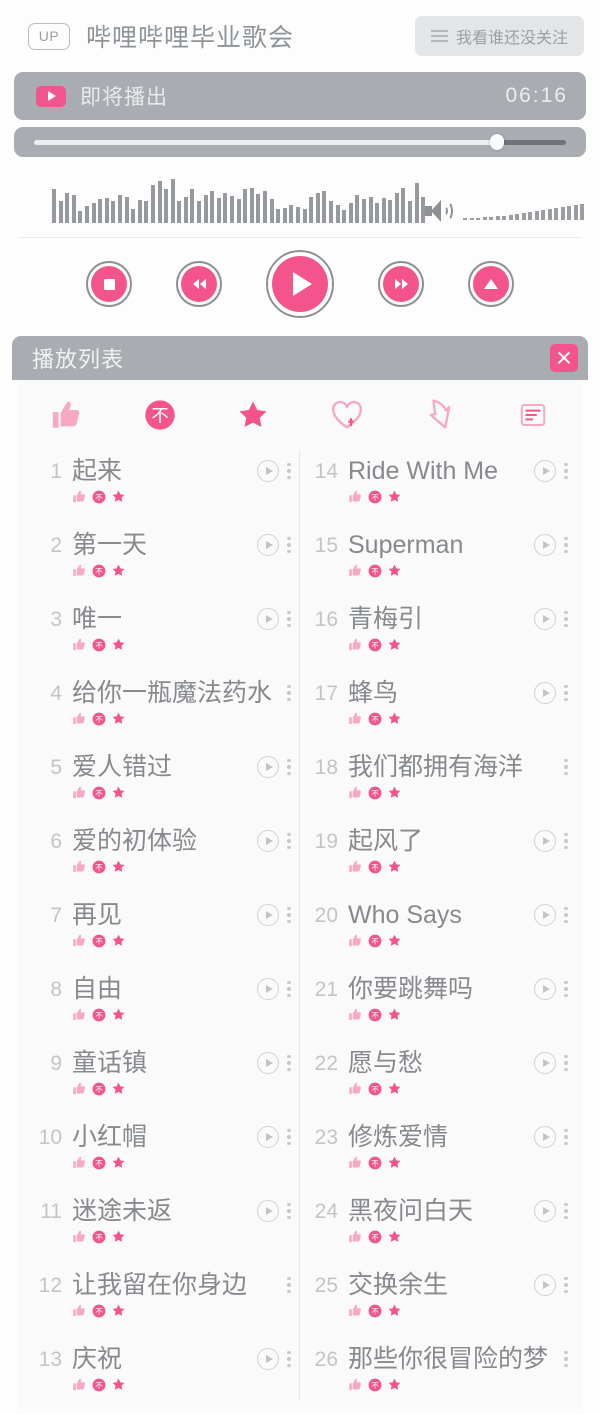  What do you see at coordinates (161, 857) in the screenshot?
I see `playlist-row: 6 爱的初体验不` at bounding box center [161, 857].